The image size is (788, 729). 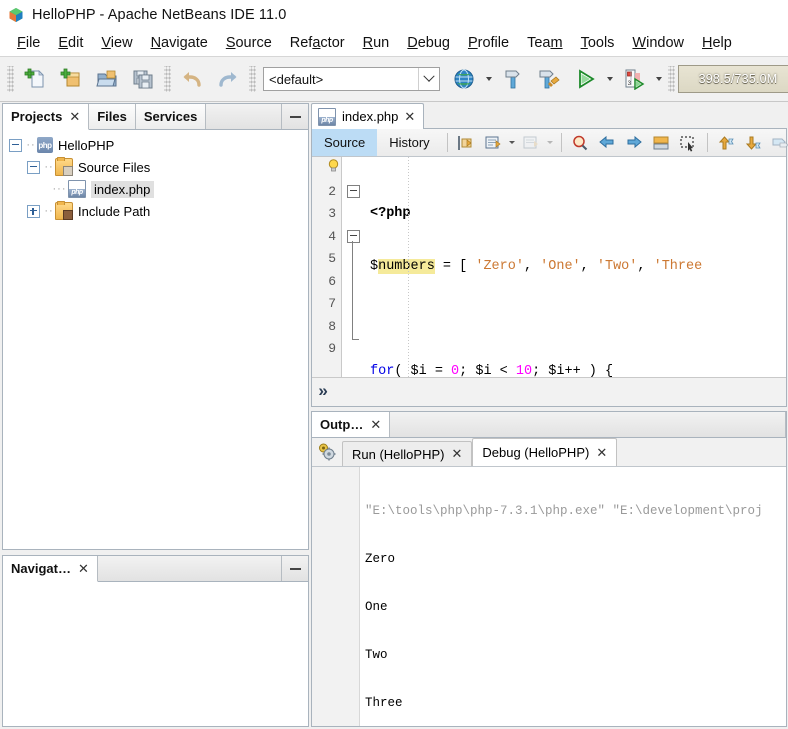 What do you see at coordinates (46, 117) in the screenshot?
I see `tab-projects: Projects ✕` at bounding box center [46, 117].